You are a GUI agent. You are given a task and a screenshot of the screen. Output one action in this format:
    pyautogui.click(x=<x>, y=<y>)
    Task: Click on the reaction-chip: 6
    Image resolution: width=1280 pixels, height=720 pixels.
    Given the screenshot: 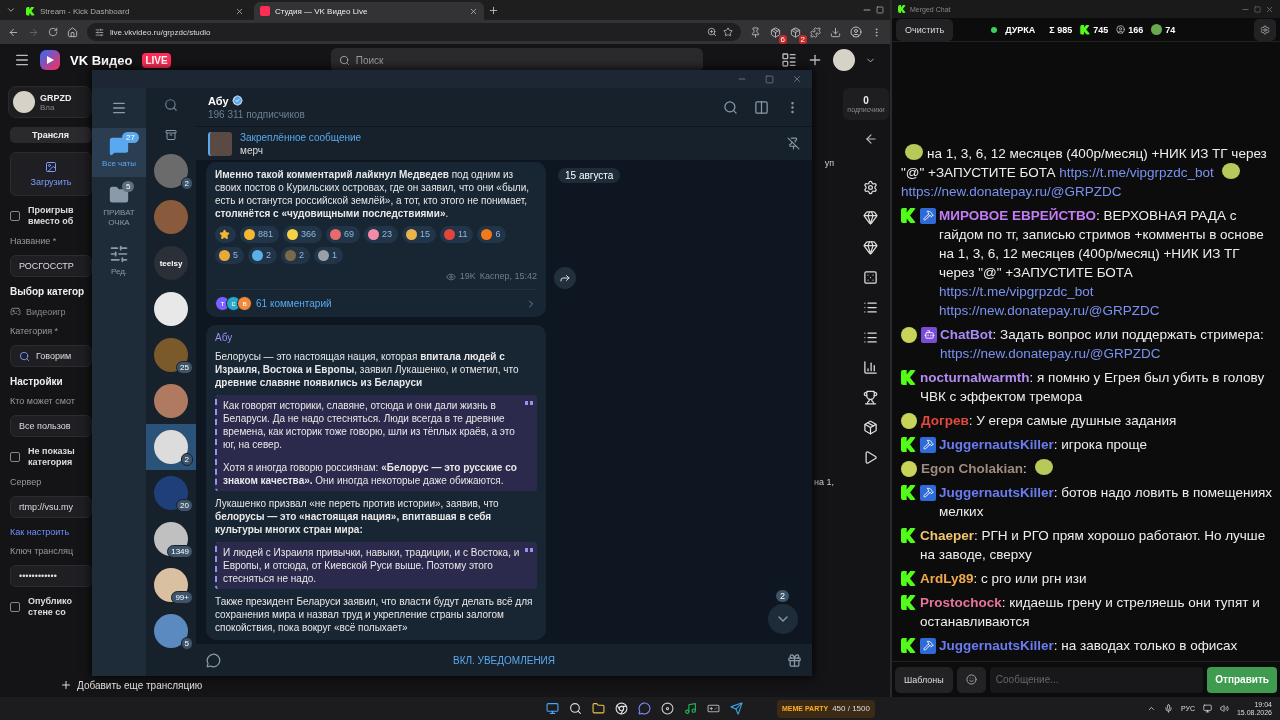 What is the action you would take?
    pyautogui.click(x=492, y=234)
    